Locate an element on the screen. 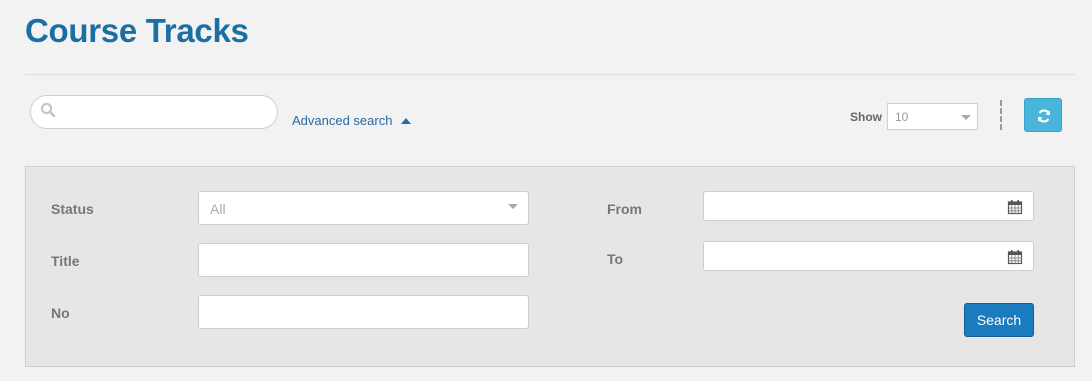  page-title: Course Tracks is located at coordinates (137, 30).